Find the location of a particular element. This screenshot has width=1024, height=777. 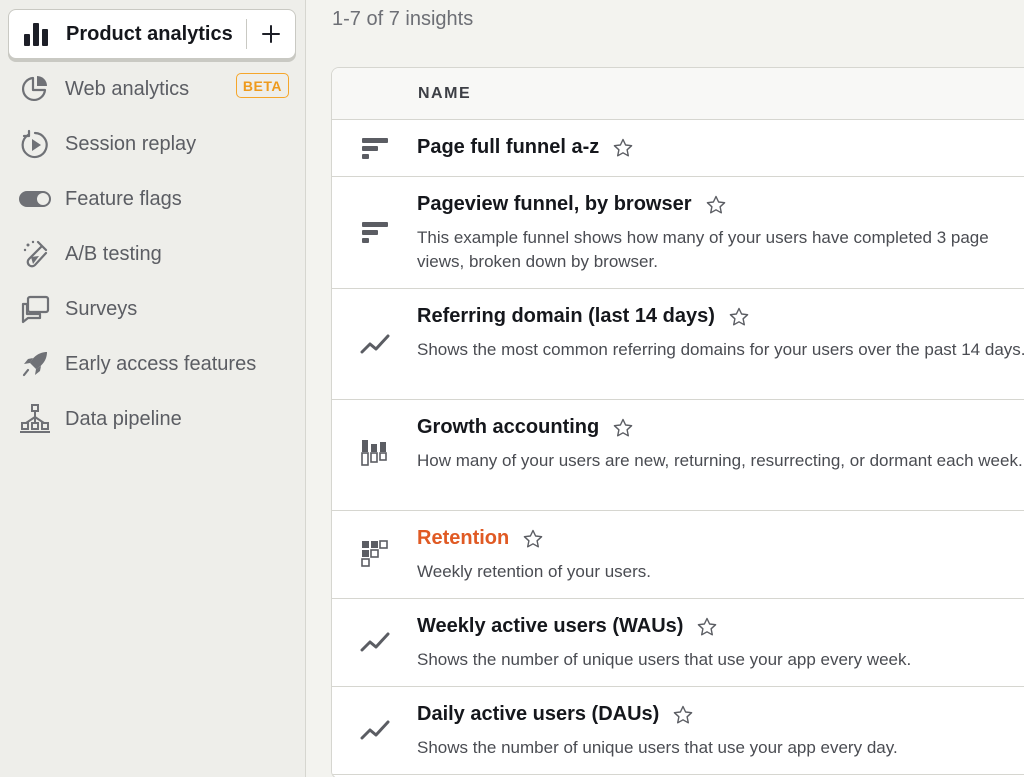

sidebar-item-label: Session replay is located at coordinates (131, 143).